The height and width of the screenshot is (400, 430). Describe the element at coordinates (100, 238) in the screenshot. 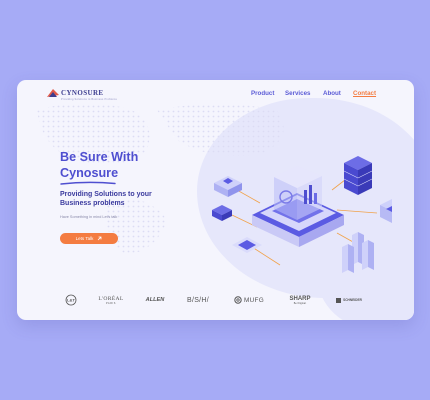

I see `arrow-up-right-icon` at that location.